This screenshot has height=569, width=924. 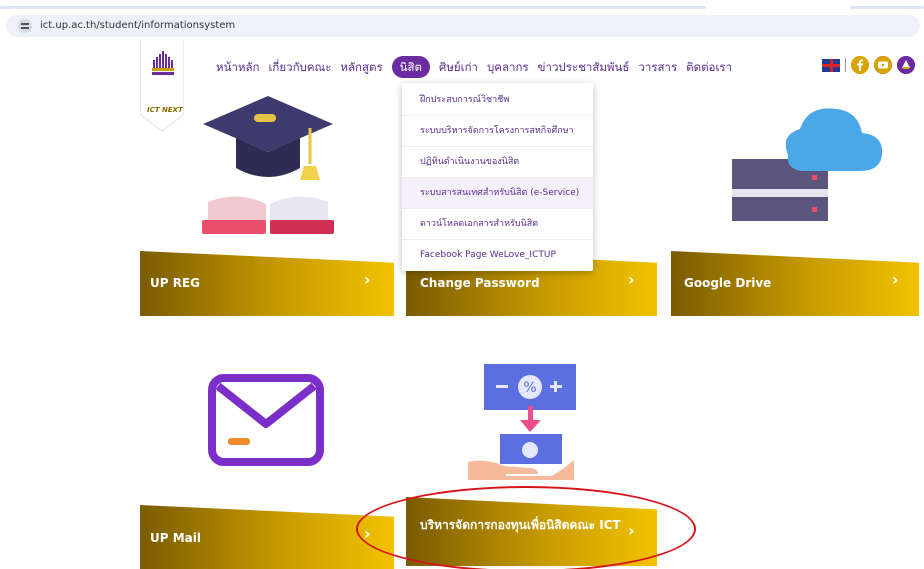 What do you see at coordinates (709, 67) in the screenshot?
I see `nav-item-contact: ติดต่อเรา` at bounding box center [709, 67].